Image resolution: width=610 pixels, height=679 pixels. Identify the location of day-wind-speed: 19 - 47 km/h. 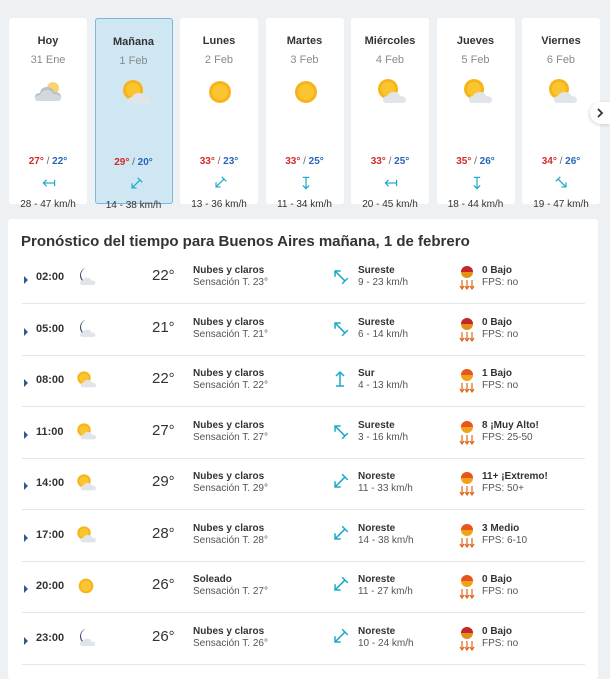
(561, 204).